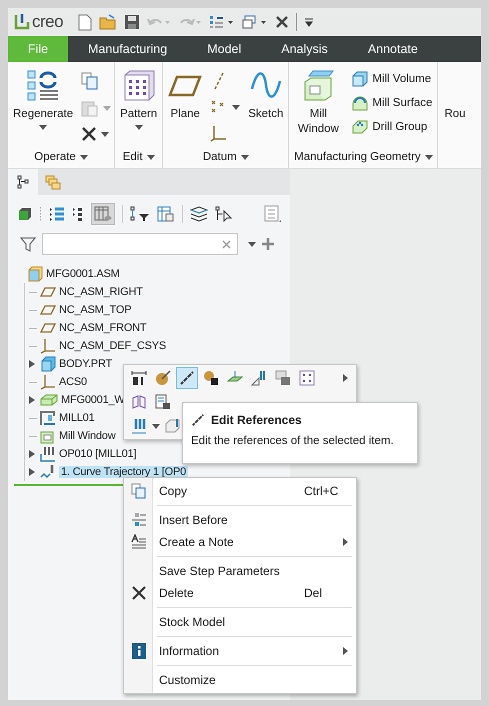 This screenshot has height=706, width=489. What do you see at coordinates (283, 378) in the screenshot?
I see `save-state-icon` at bounding box center [283, 378].